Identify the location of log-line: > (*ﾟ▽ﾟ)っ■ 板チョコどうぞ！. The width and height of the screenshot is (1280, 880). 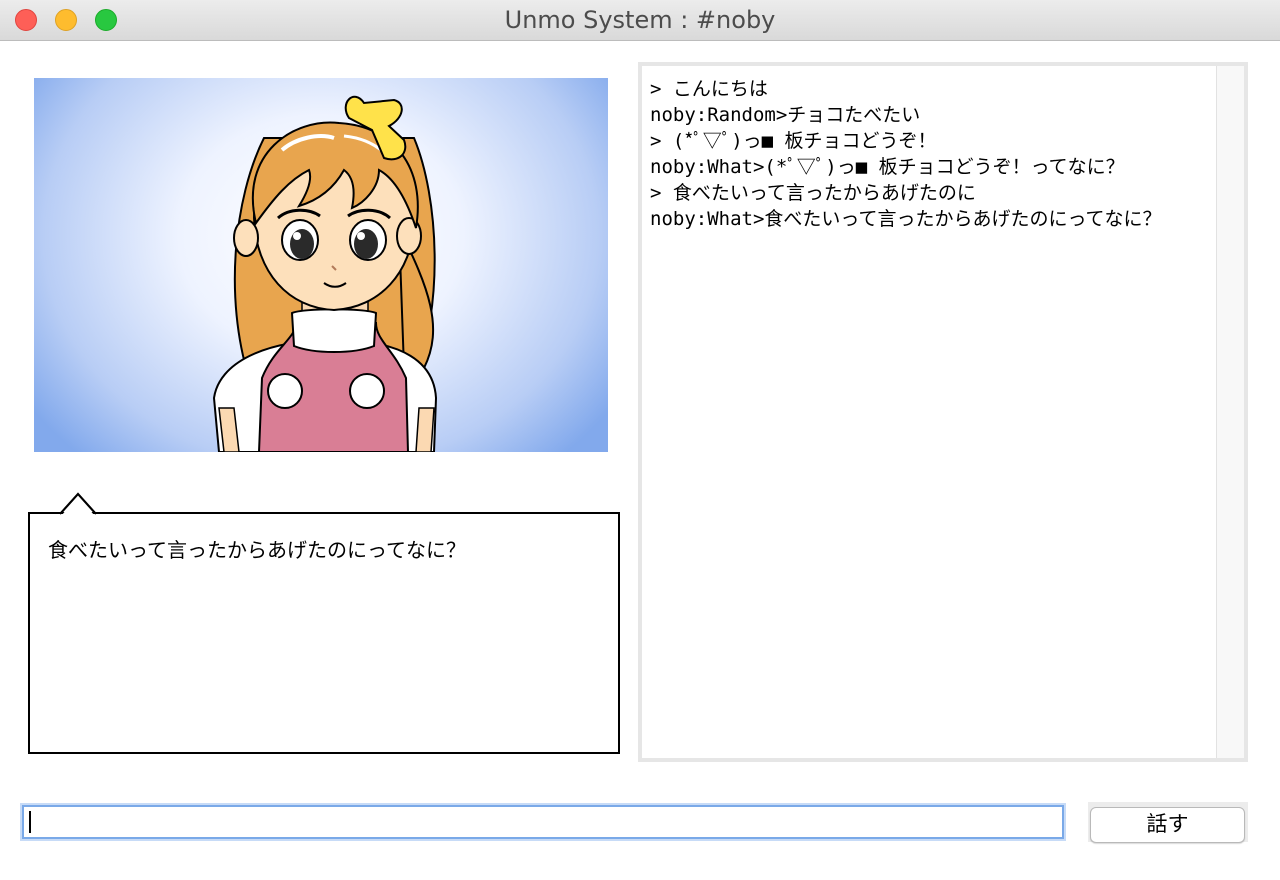
(793, 141).